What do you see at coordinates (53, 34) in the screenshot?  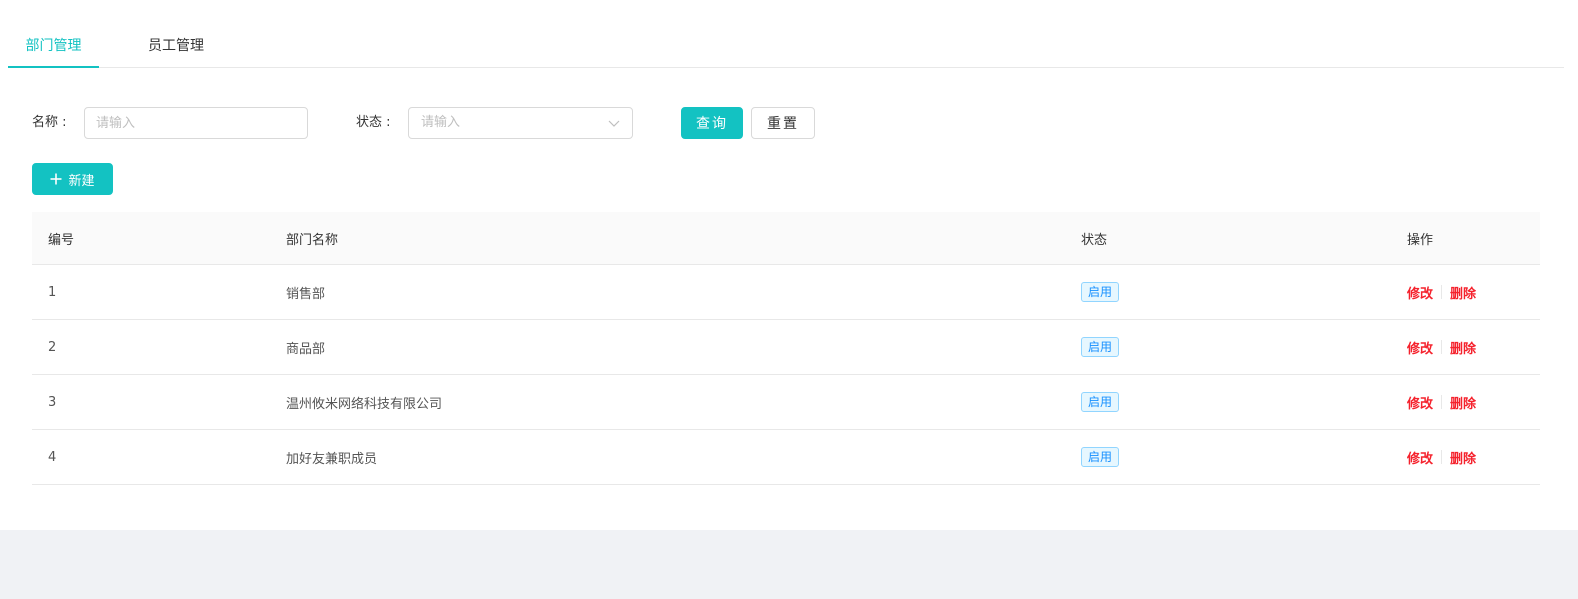 I see `tab-department-management: 部门管理` at bounding box center [53, 34].